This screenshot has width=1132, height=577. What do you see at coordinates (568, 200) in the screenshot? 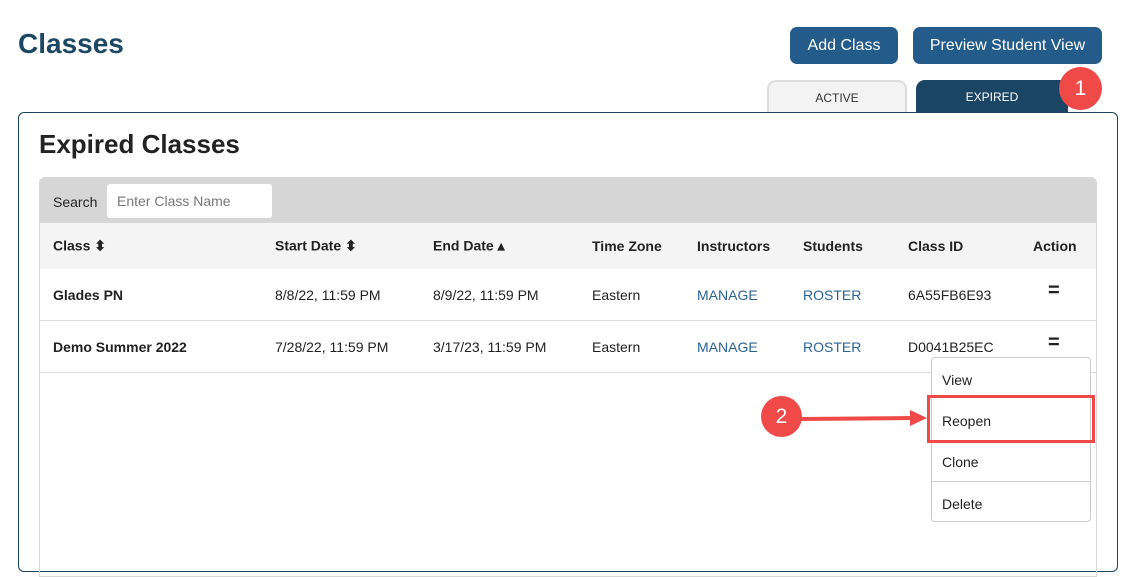
I see `search-bar: Search` at bounding box center [568, 200].